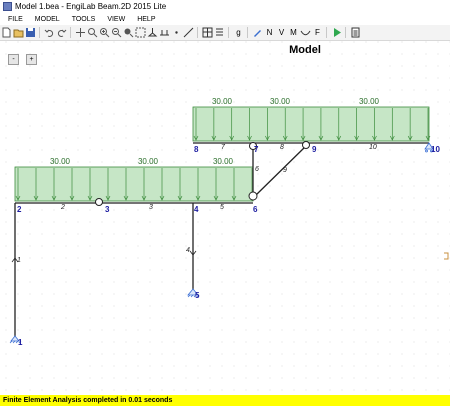 Image resolution: width=450 pixels, height=406 pixels. Describe the element at coordinates (257, 32) in the screenshot. I see `draw-icon` at that location.